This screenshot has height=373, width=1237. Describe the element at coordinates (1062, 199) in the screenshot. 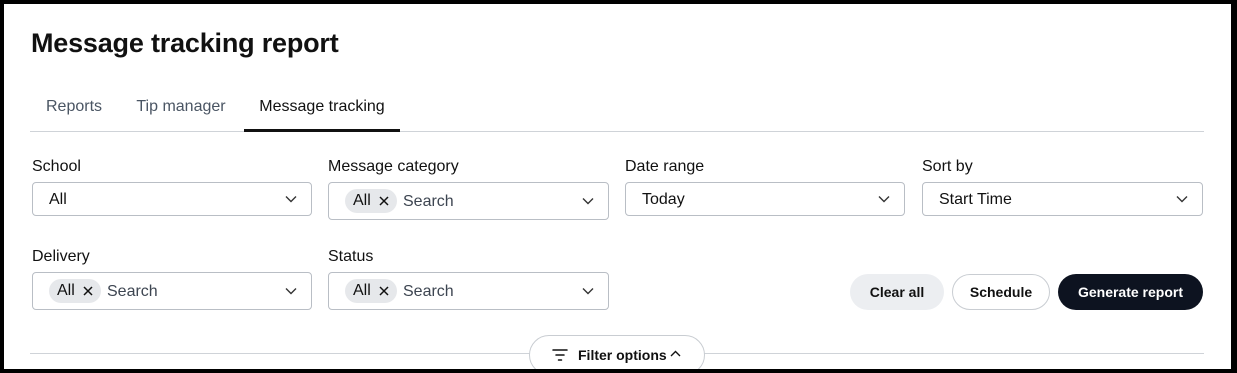

I see `sort-by-select: Start Time` at that location.